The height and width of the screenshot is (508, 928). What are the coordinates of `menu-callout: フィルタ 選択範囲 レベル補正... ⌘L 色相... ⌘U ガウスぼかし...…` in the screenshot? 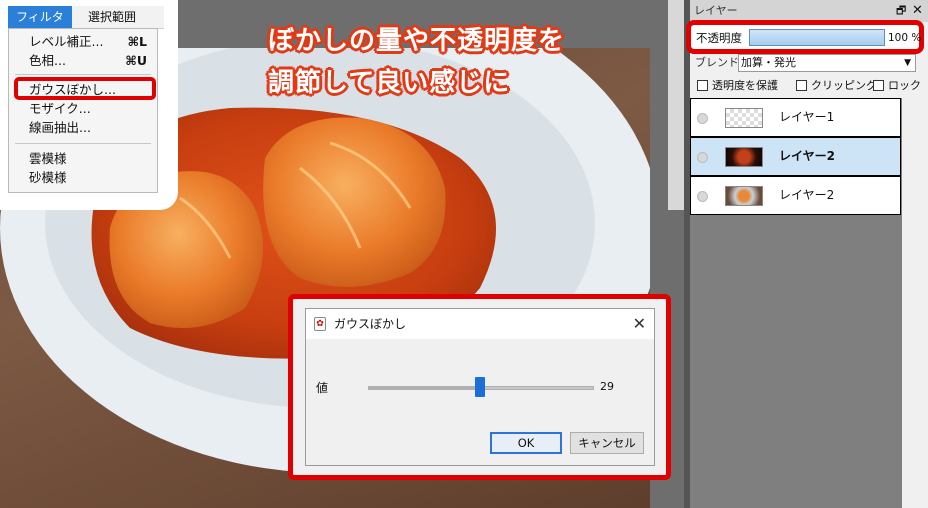 It's located at (89, 105).